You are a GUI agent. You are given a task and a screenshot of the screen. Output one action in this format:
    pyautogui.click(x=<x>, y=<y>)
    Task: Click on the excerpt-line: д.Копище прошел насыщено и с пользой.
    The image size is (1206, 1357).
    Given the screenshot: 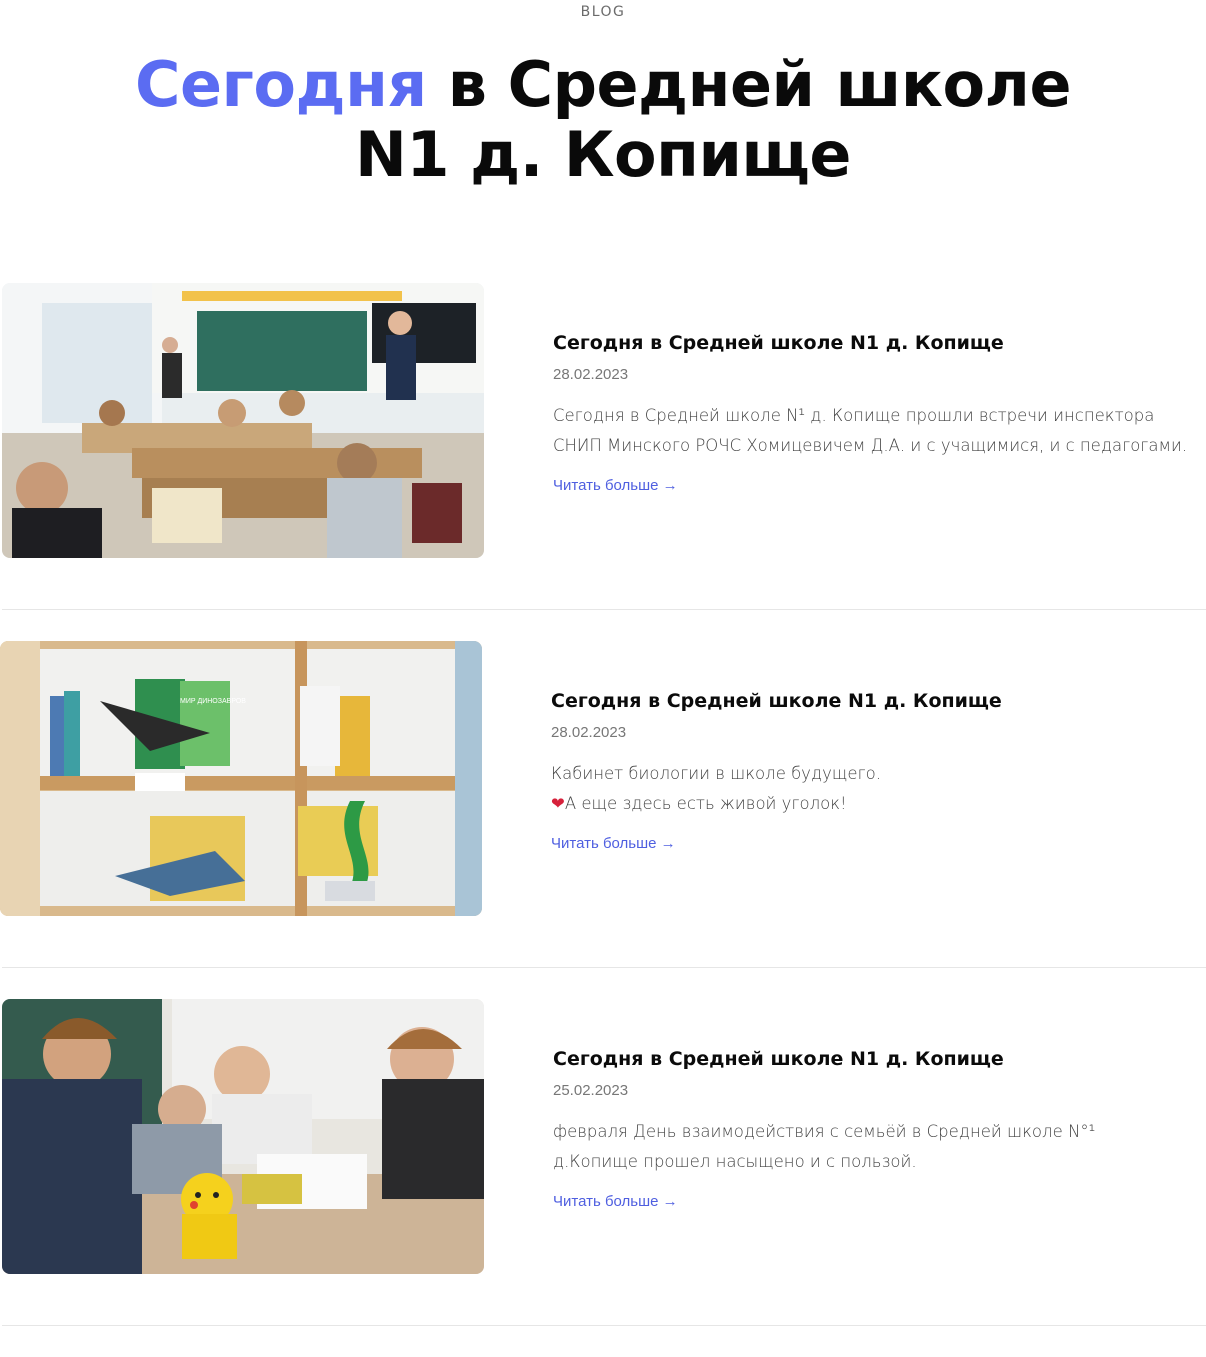 What is the action you would take?
    pyautogui.click(x=735, y=1161)
    